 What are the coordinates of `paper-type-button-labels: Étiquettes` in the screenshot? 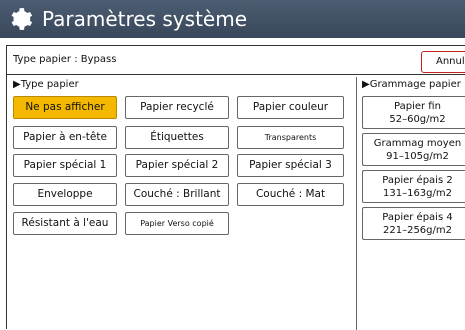 It's located at (177, 137).